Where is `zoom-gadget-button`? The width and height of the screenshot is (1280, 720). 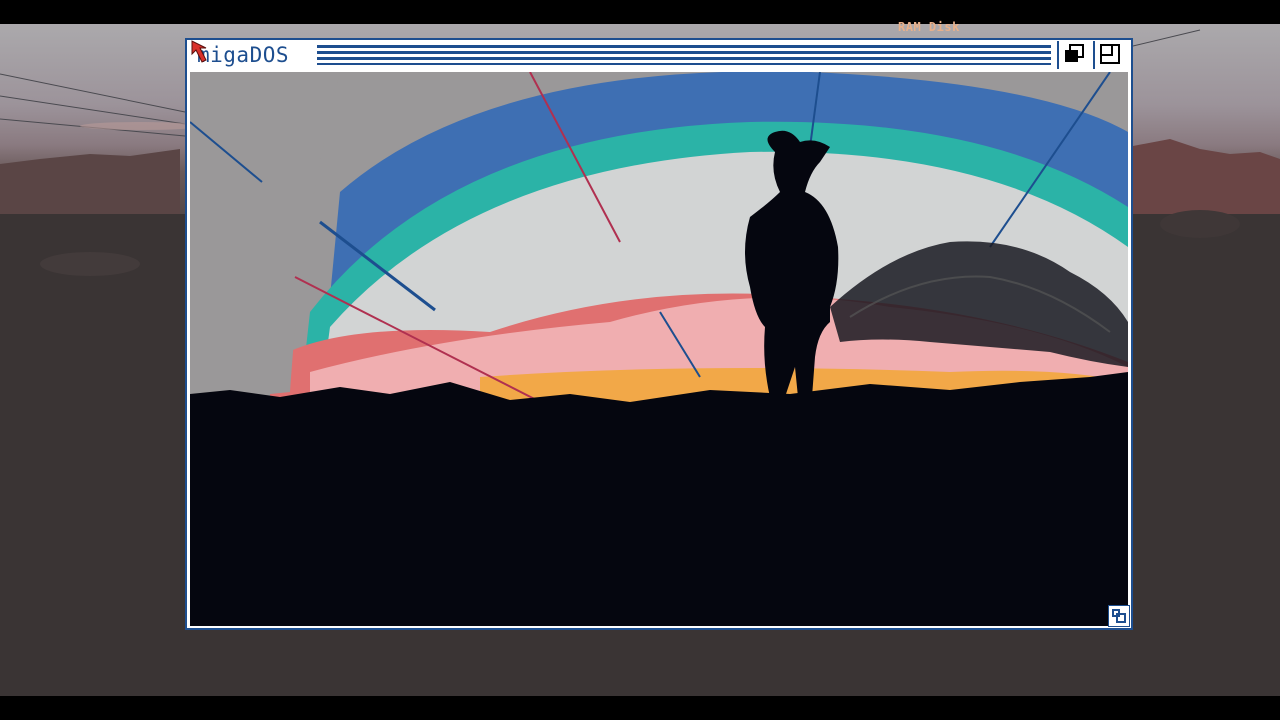
zoom-gadget-button is located at coordinates (1109, 55).